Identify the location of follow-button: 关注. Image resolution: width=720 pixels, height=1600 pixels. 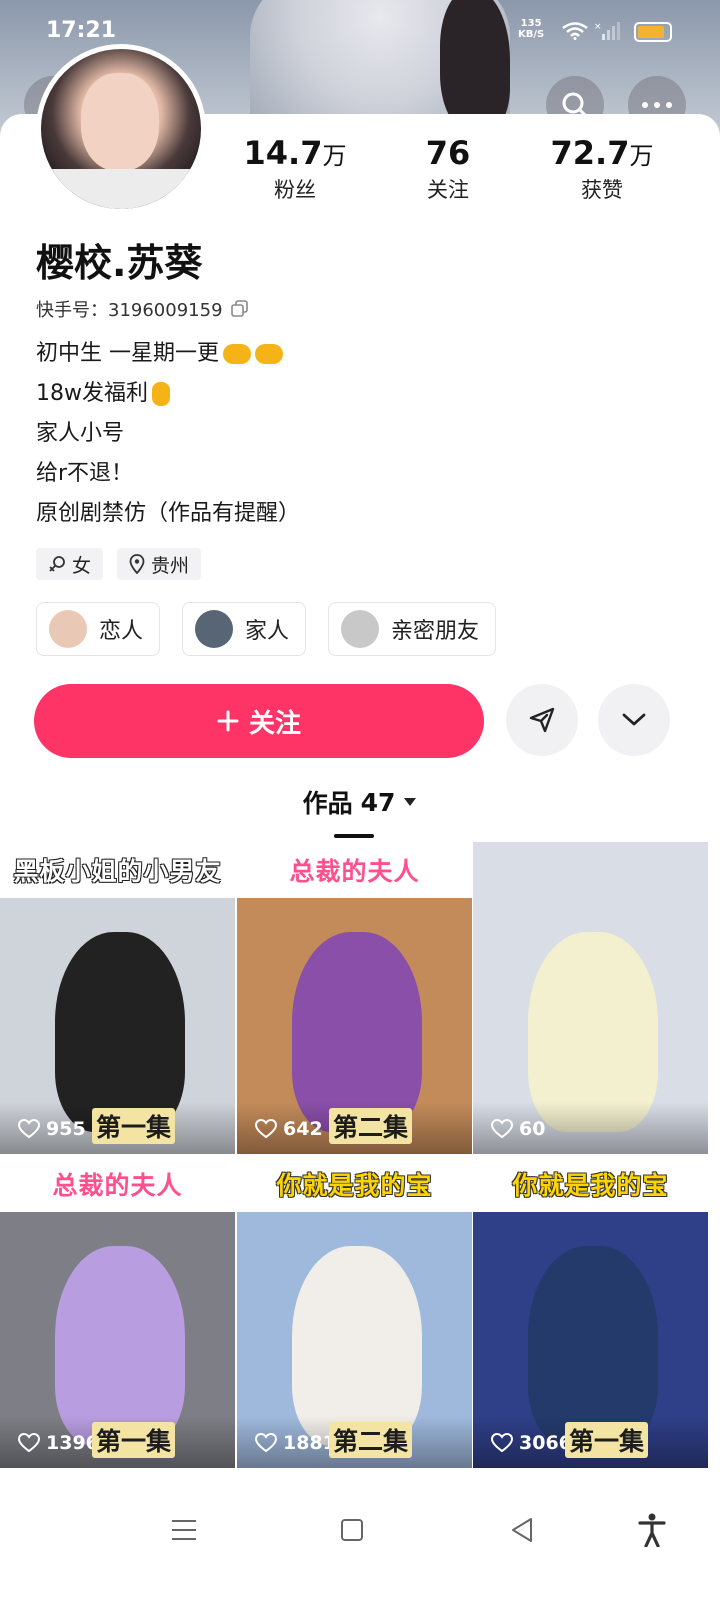
(259, 721).